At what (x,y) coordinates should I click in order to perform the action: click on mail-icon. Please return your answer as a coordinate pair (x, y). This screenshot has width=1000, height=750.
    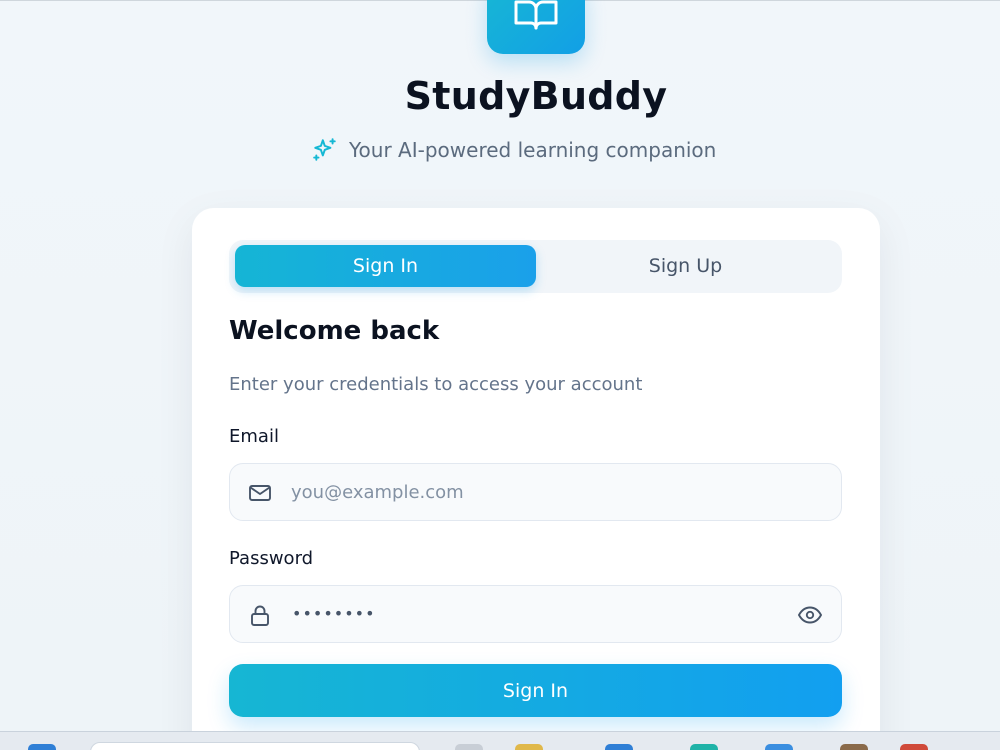
    Looking at the image, I should click on (260, 495).